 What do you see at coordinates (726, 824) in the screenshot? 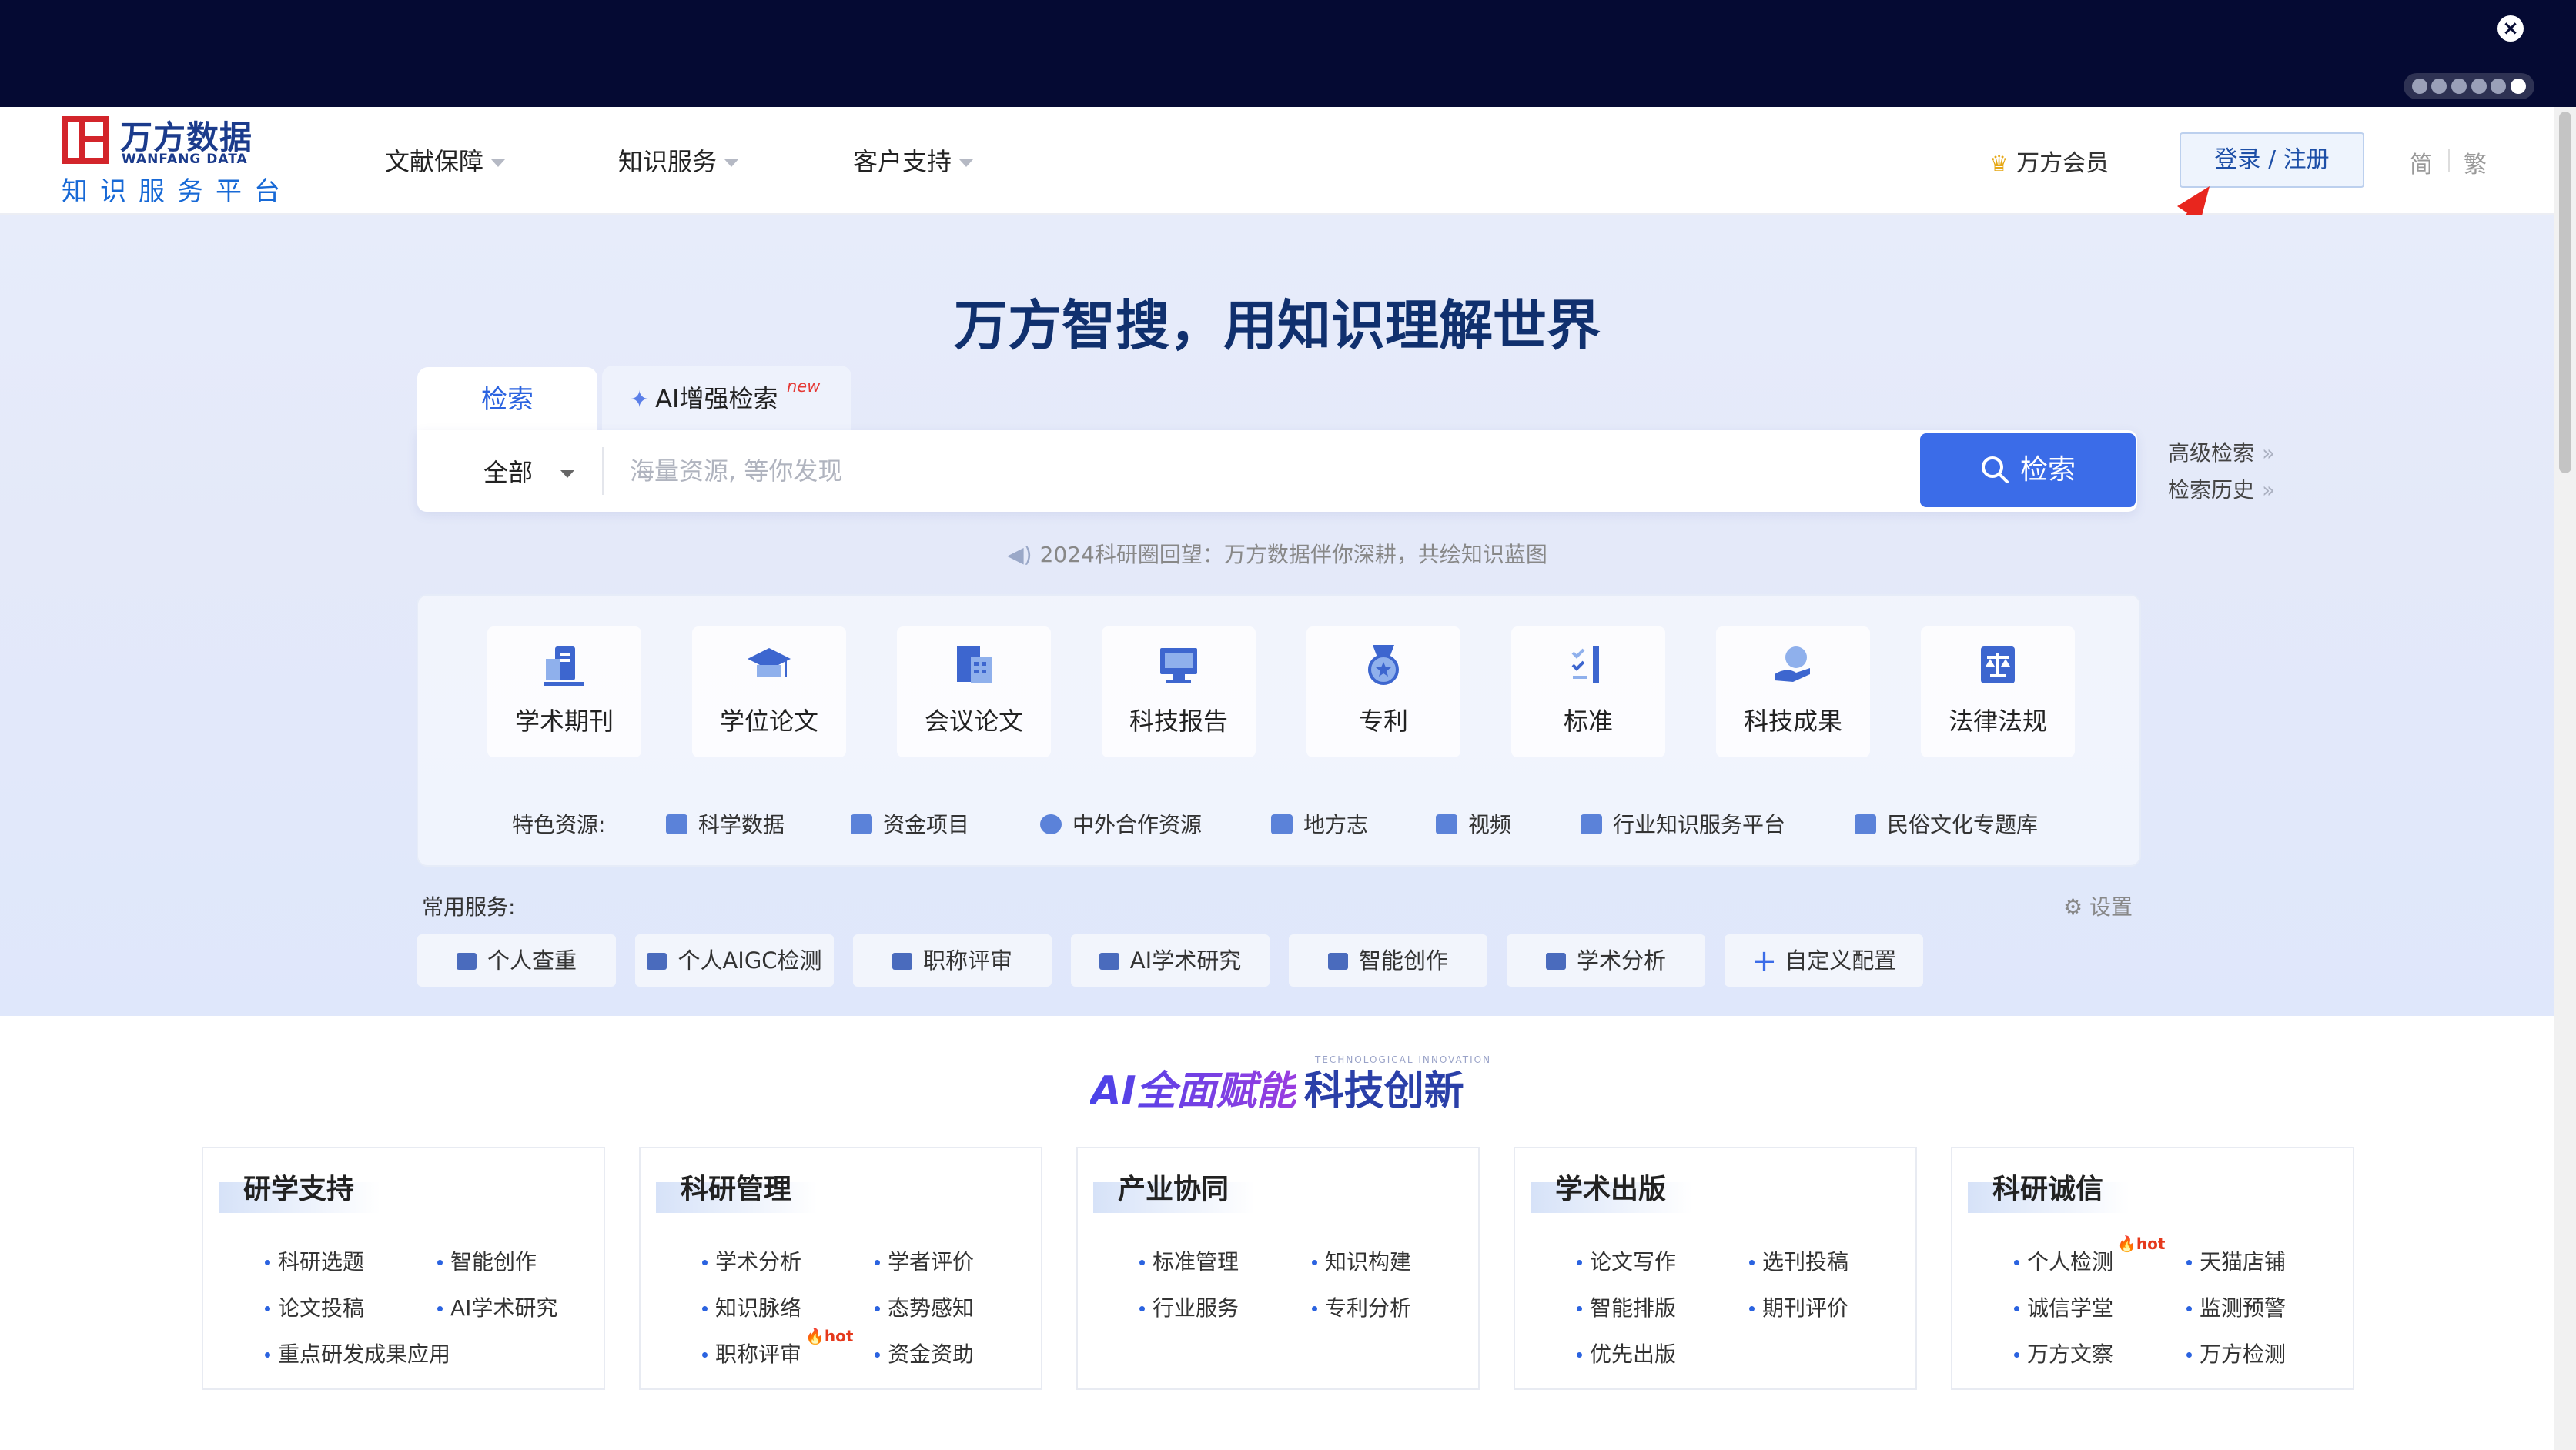
I see `featured-item: 科学数据` at bounding box center [726, 824].